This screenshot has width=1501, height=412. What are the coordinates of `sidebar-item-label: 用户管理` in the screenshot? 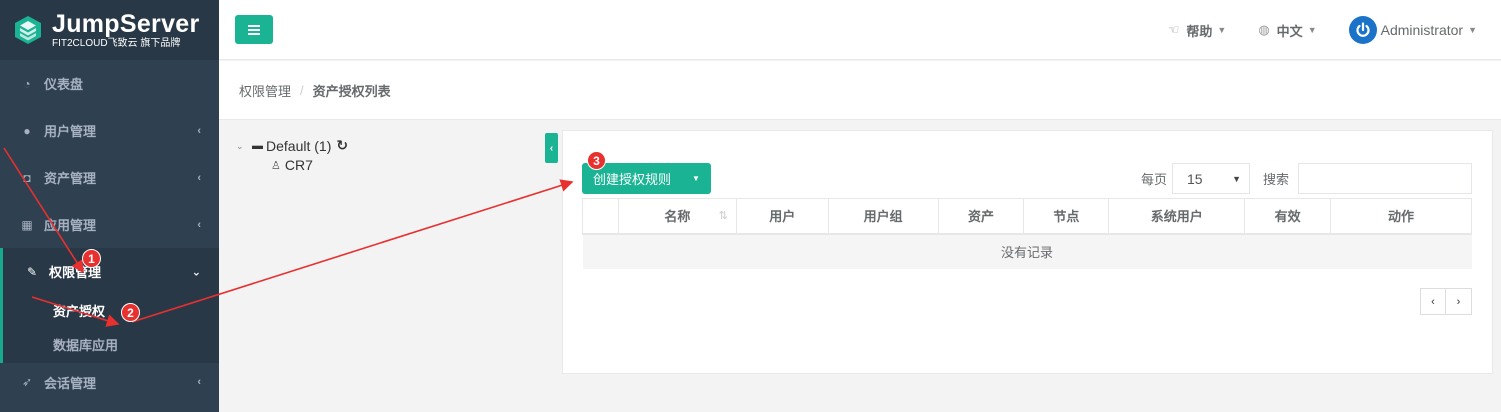 It's located at (70, 131).